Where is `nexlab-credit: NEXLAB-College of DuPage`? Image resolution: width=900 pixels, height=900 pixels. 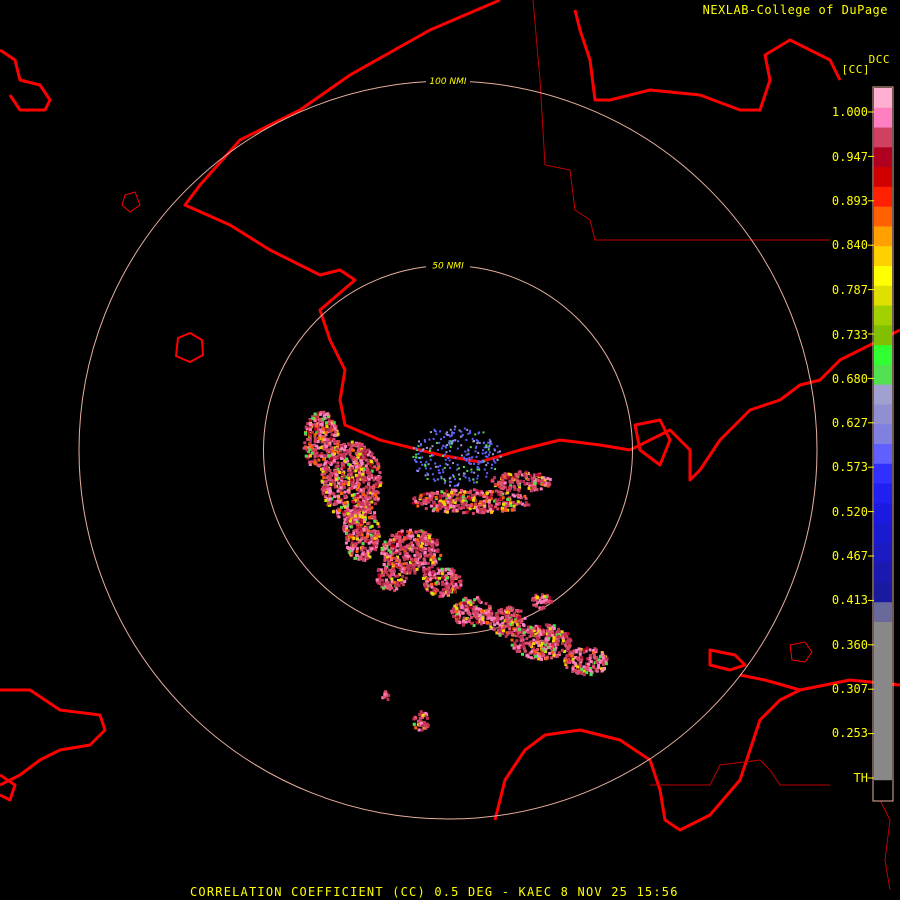 nexlab-credit: NEXLAB-College of DuPage is located at coordinates (795, 10).